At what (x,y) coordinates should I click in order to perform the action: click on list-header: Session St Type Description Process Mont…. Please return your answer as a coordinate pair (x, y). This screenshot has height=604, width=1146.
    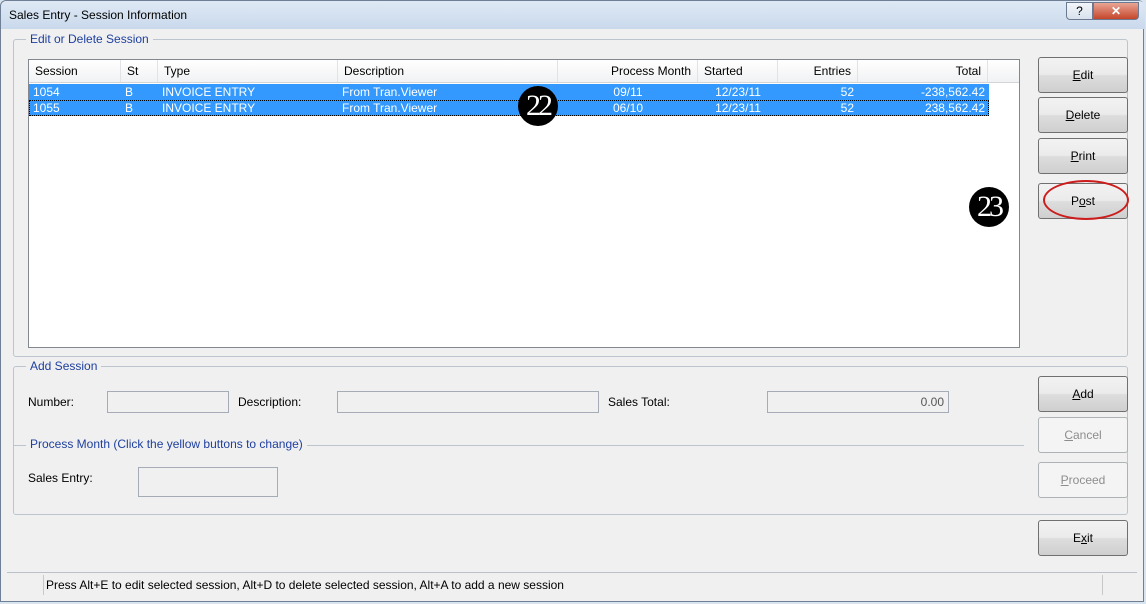
    Looking at the image, I should click on (524, 71).